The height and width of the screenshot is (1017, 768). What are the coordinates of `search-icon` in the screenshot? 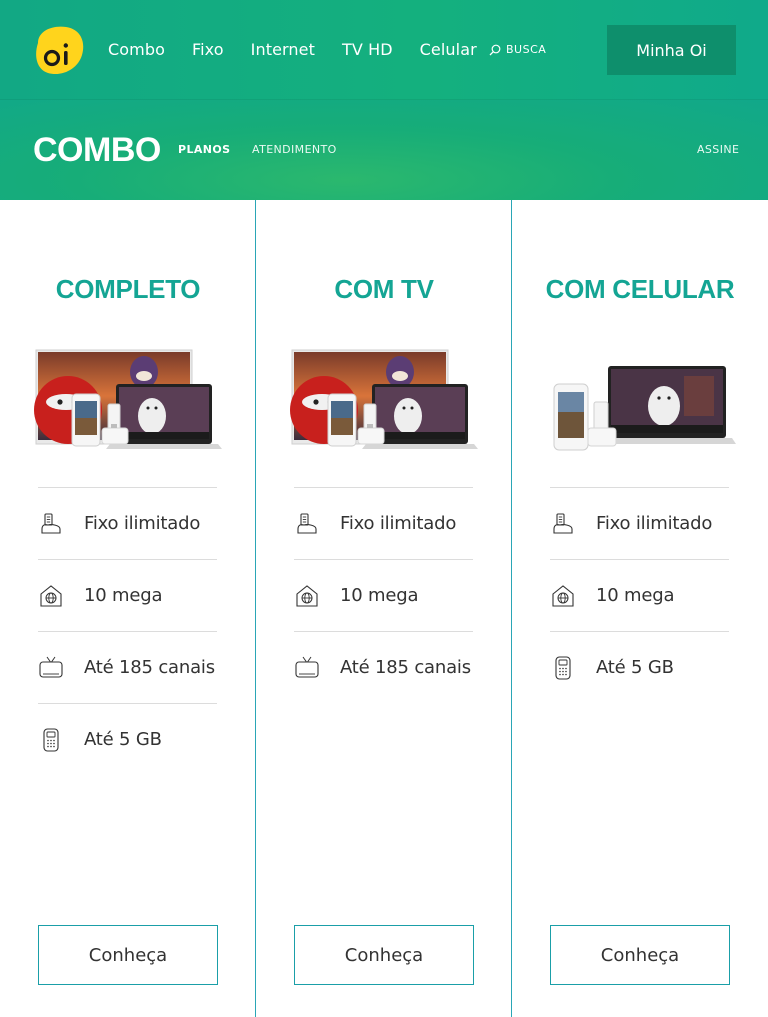 It's located at (495, 49).